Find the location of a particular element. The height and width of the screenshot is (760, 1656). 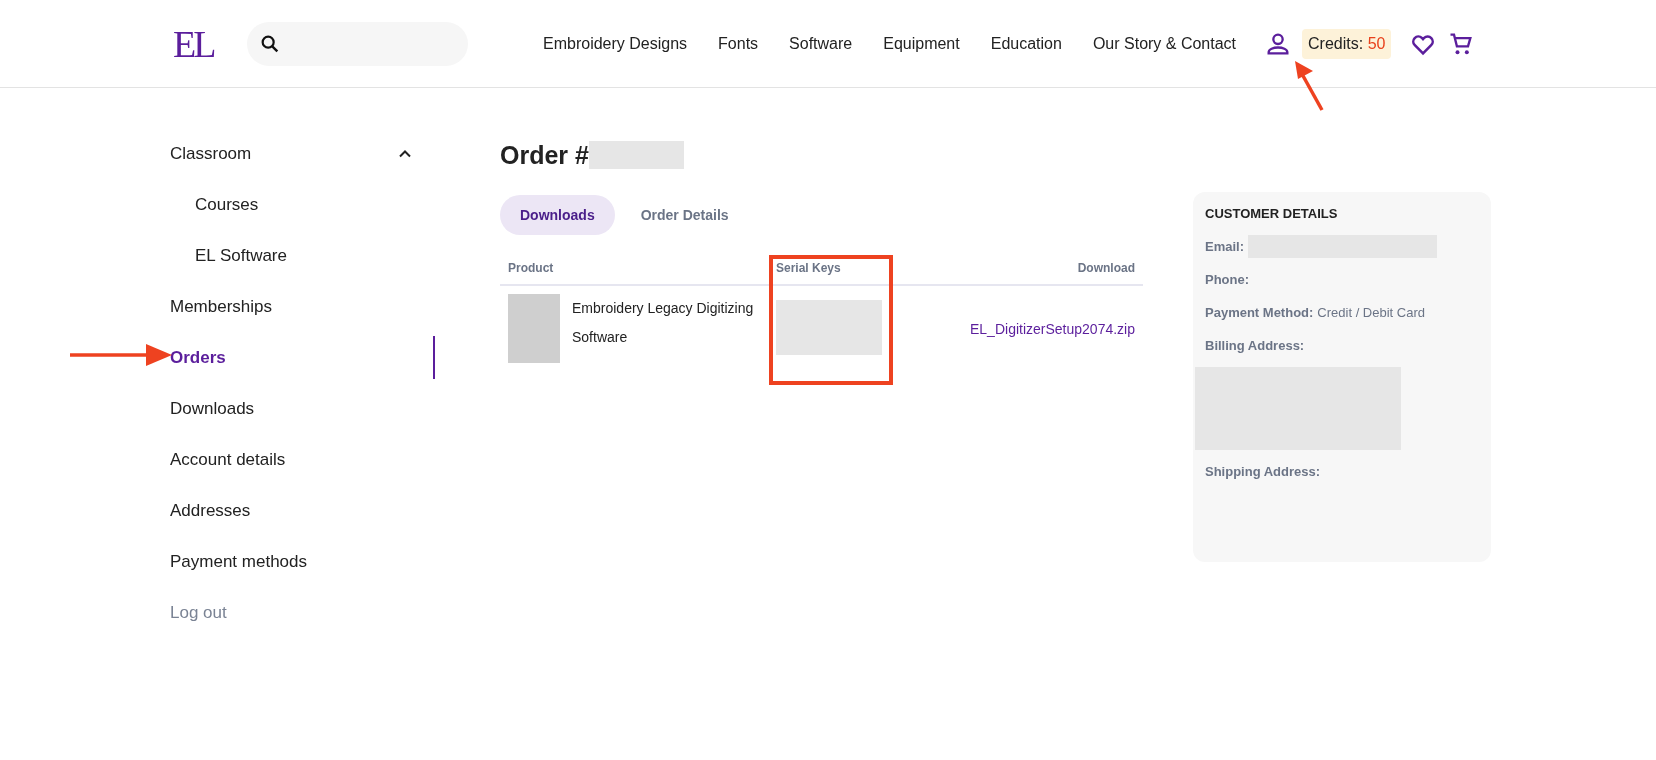

sidebar-item: Courses is located at coordinates (302, 204).